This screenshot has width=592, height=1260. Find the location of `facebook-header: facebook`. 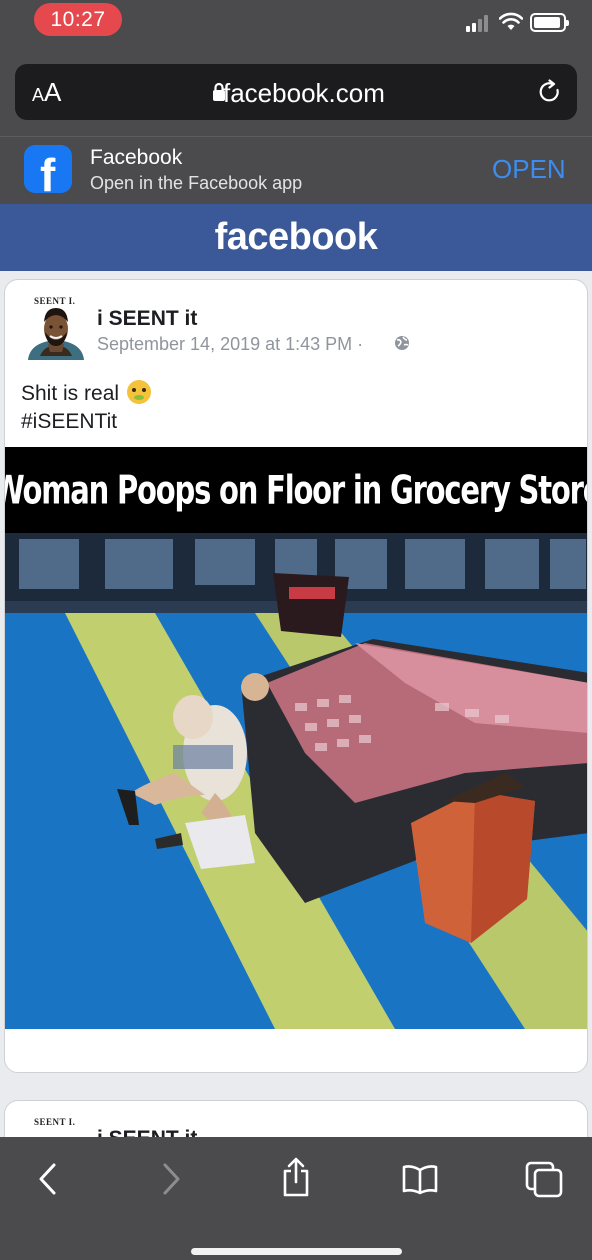

facebook-header: facebook is located at coordinates (296, 237).